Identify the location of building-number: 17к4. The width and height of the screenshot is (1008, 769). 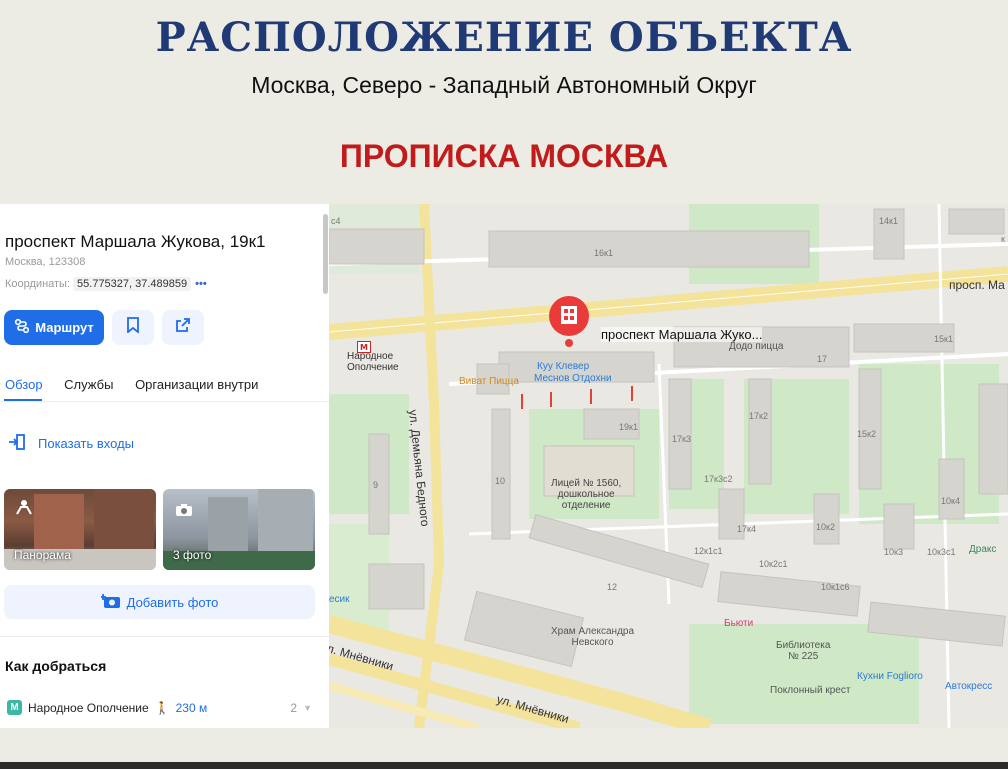
(746, 529).